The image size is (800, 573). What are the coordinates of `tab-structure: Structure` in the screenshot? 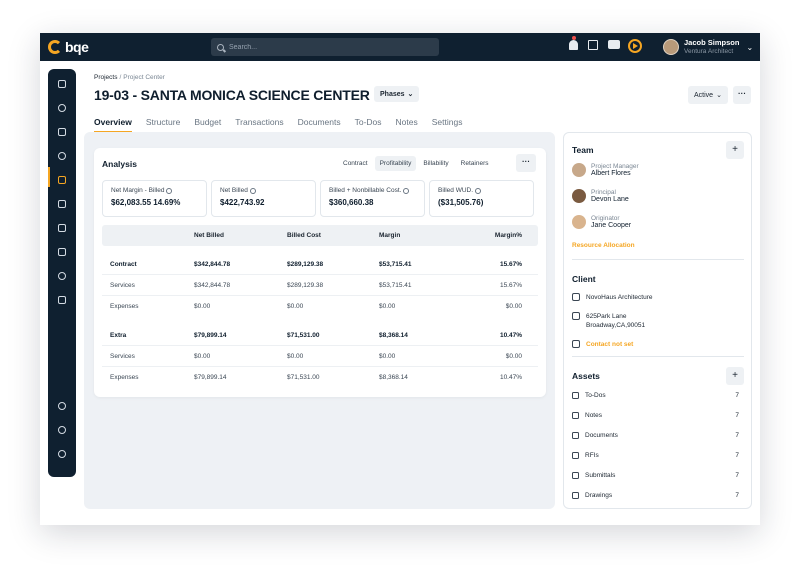 It's located at (163, 125).